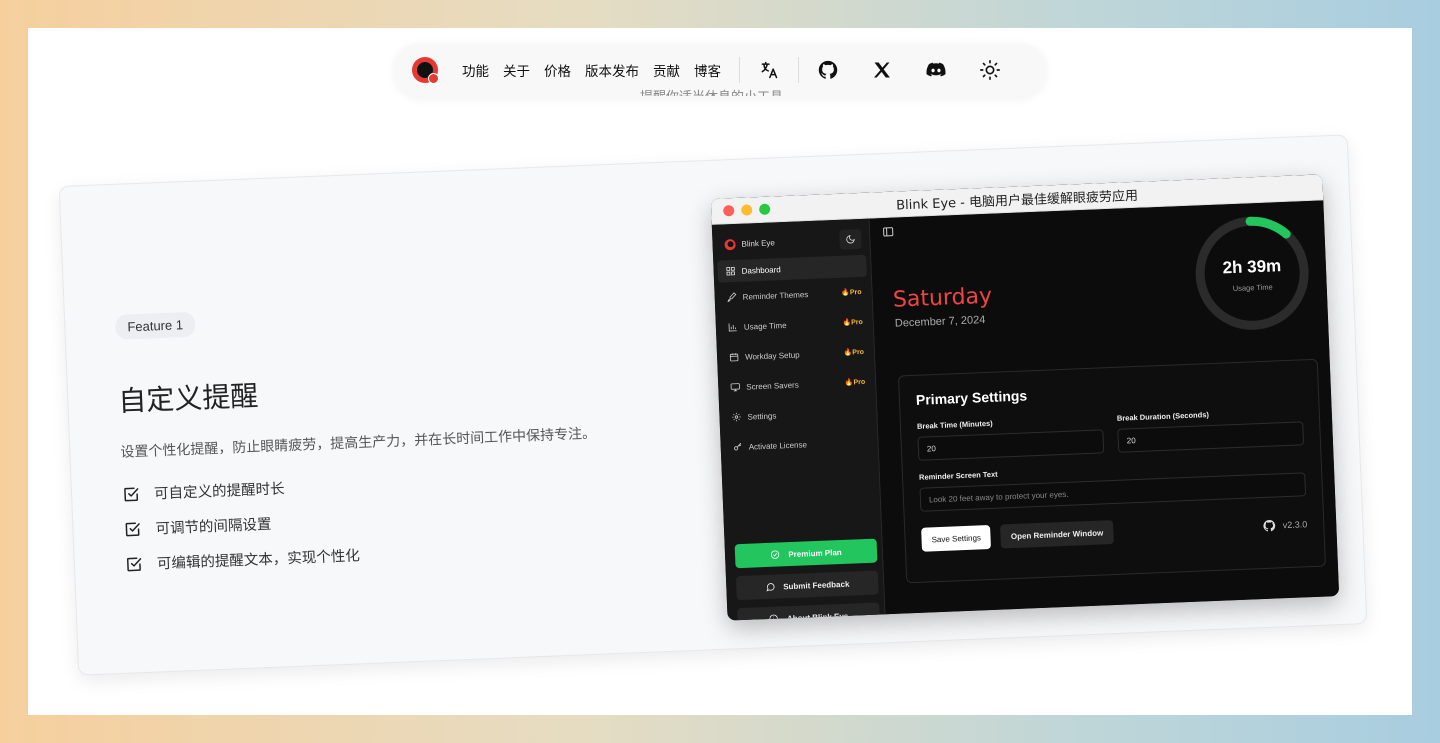  I want to click on premium-plan-button: Premium Plan, so click(806, 553).